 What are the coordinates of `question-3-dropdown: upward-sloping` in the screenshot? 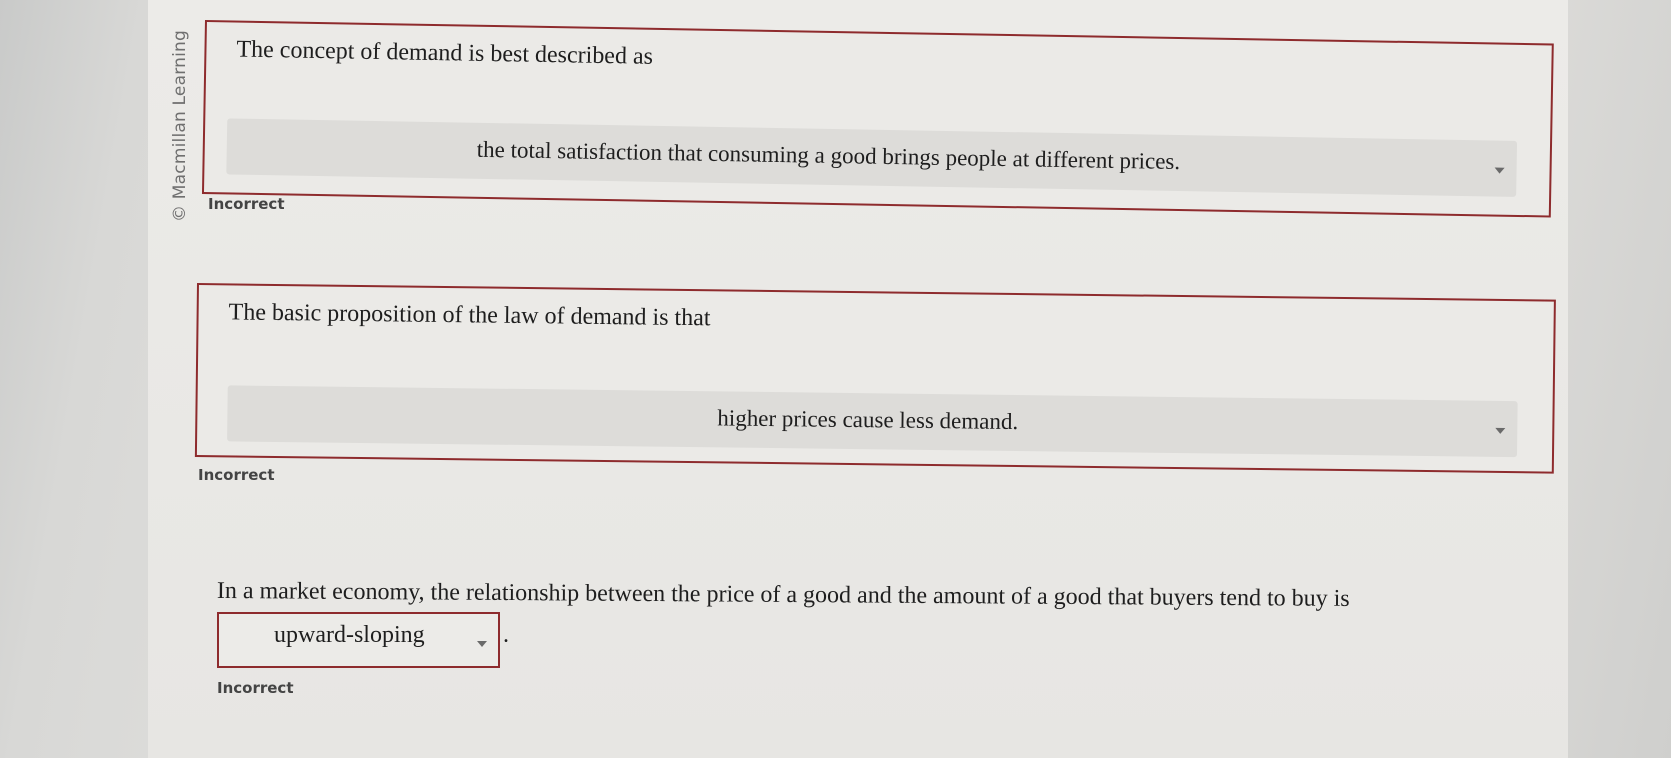 It's located at (358, 640).